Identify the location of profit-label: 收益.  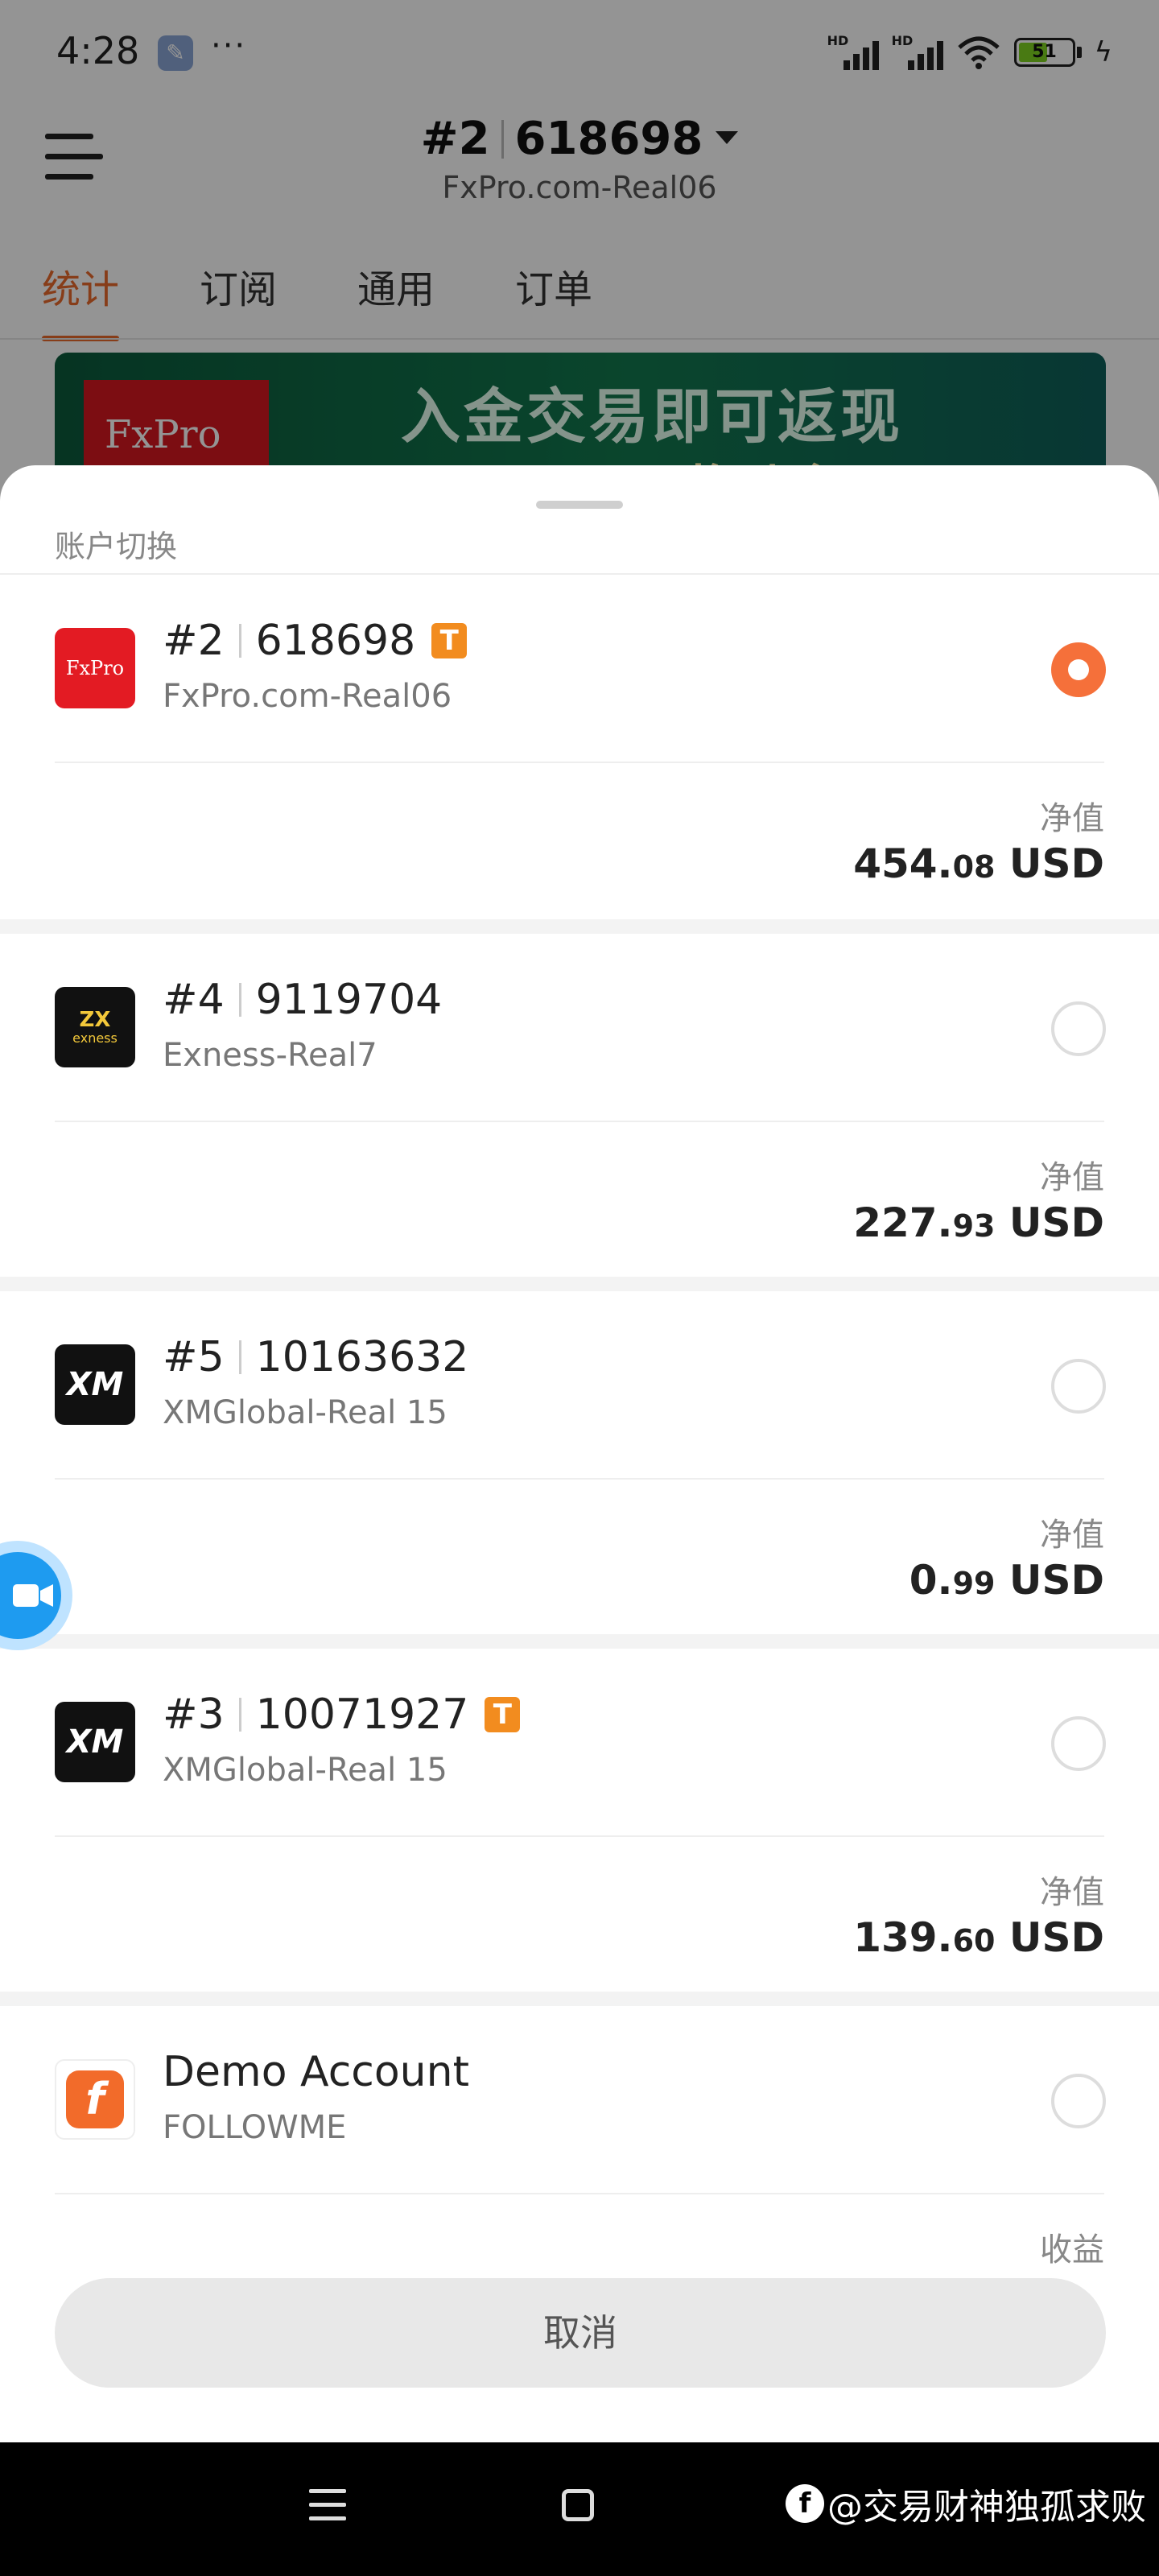
(1072, 2249).